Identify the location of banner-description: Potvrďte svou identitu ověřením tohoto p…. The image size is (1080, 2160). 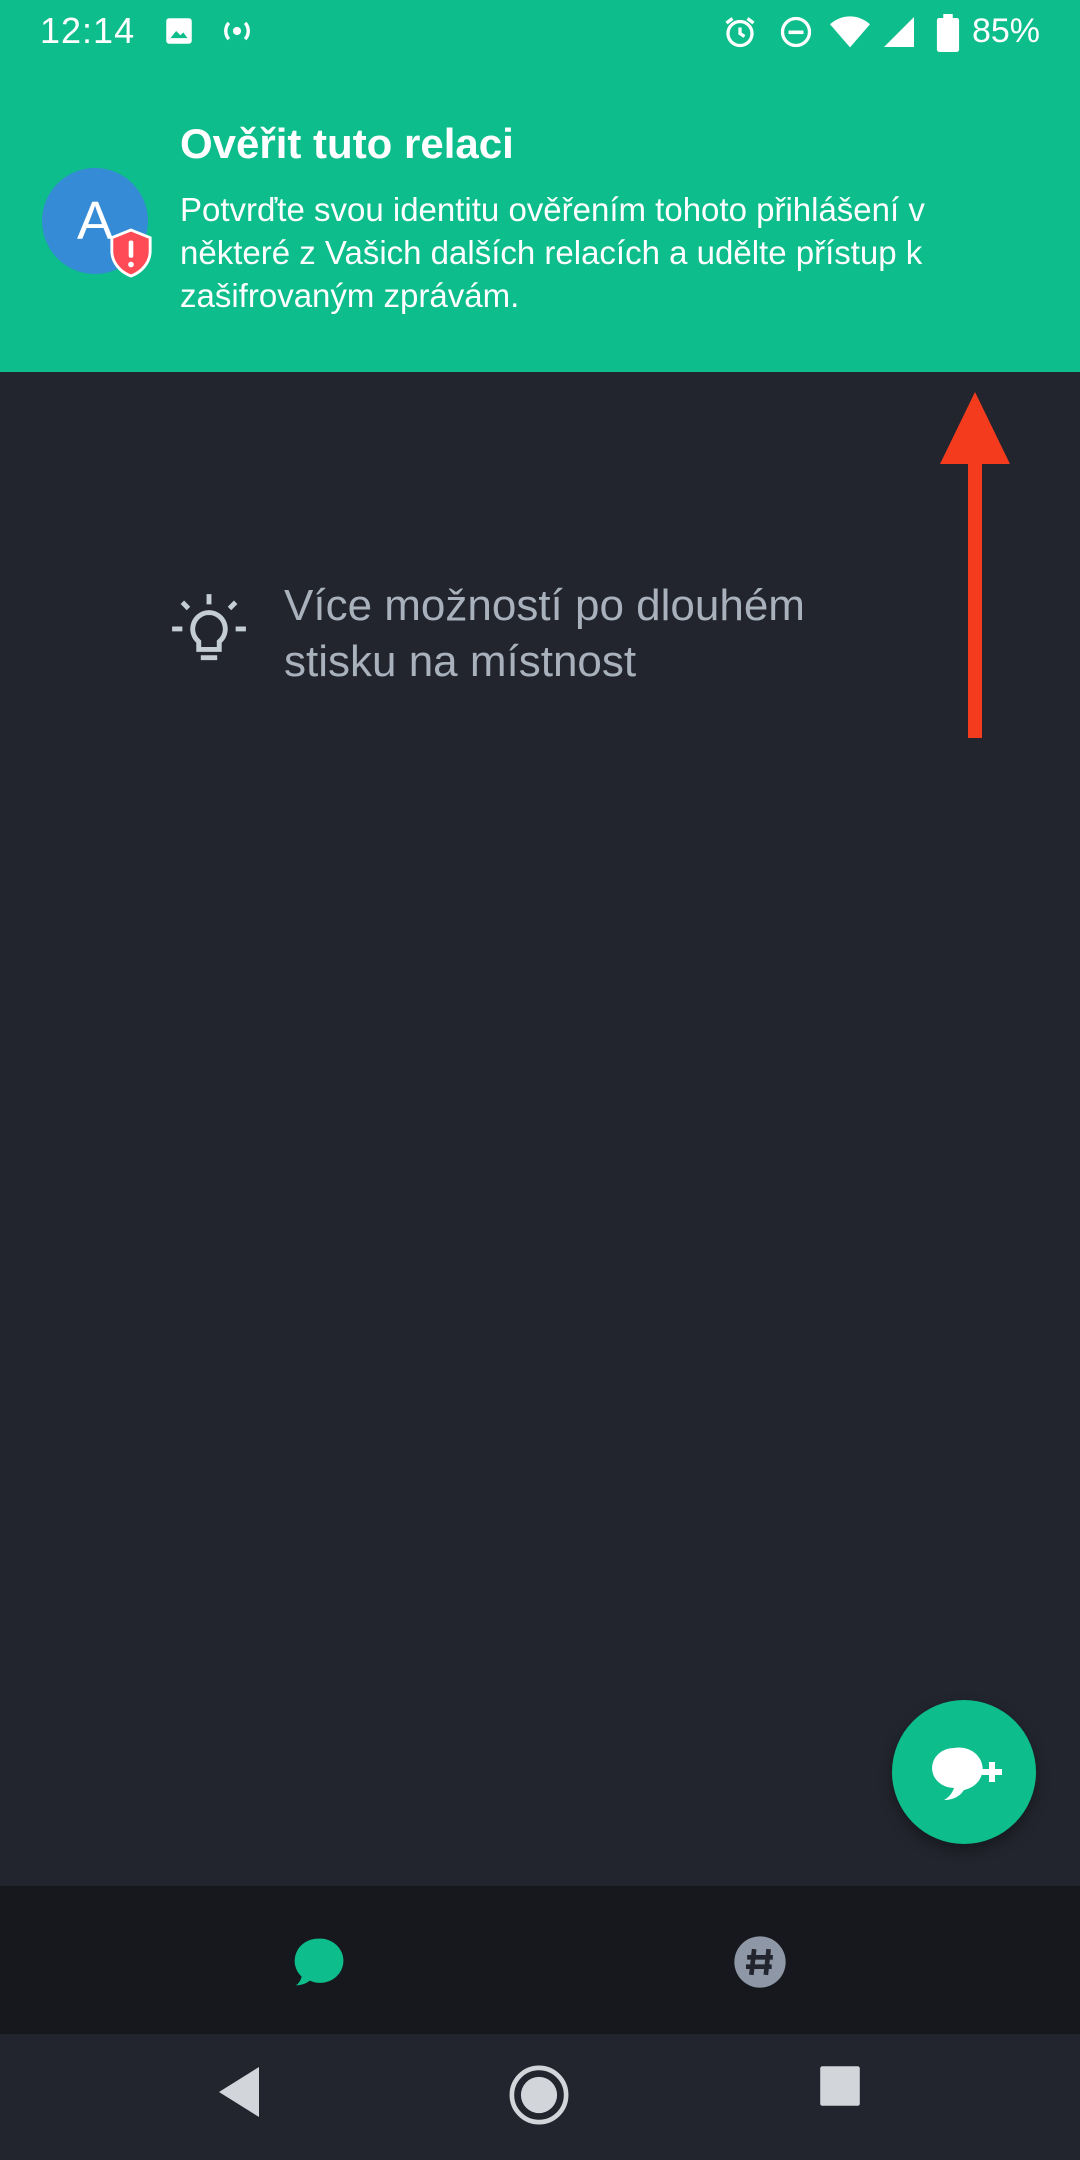
(552, 252).